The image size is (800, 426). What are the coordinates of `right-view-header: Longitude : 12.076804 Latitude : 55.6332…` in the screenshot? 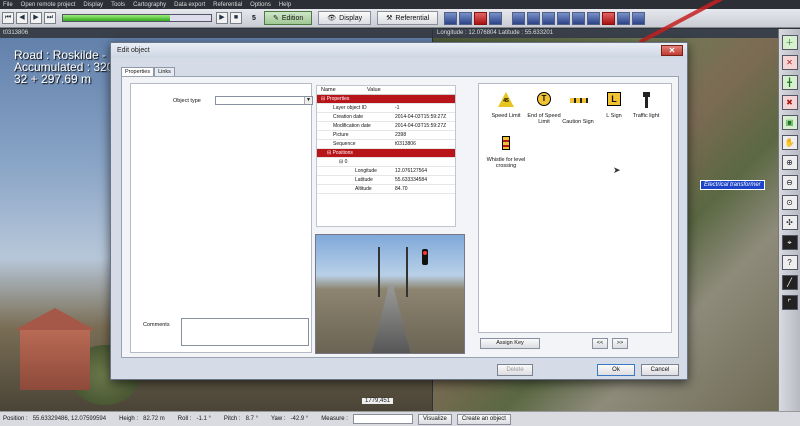 It's located at (605, 33).